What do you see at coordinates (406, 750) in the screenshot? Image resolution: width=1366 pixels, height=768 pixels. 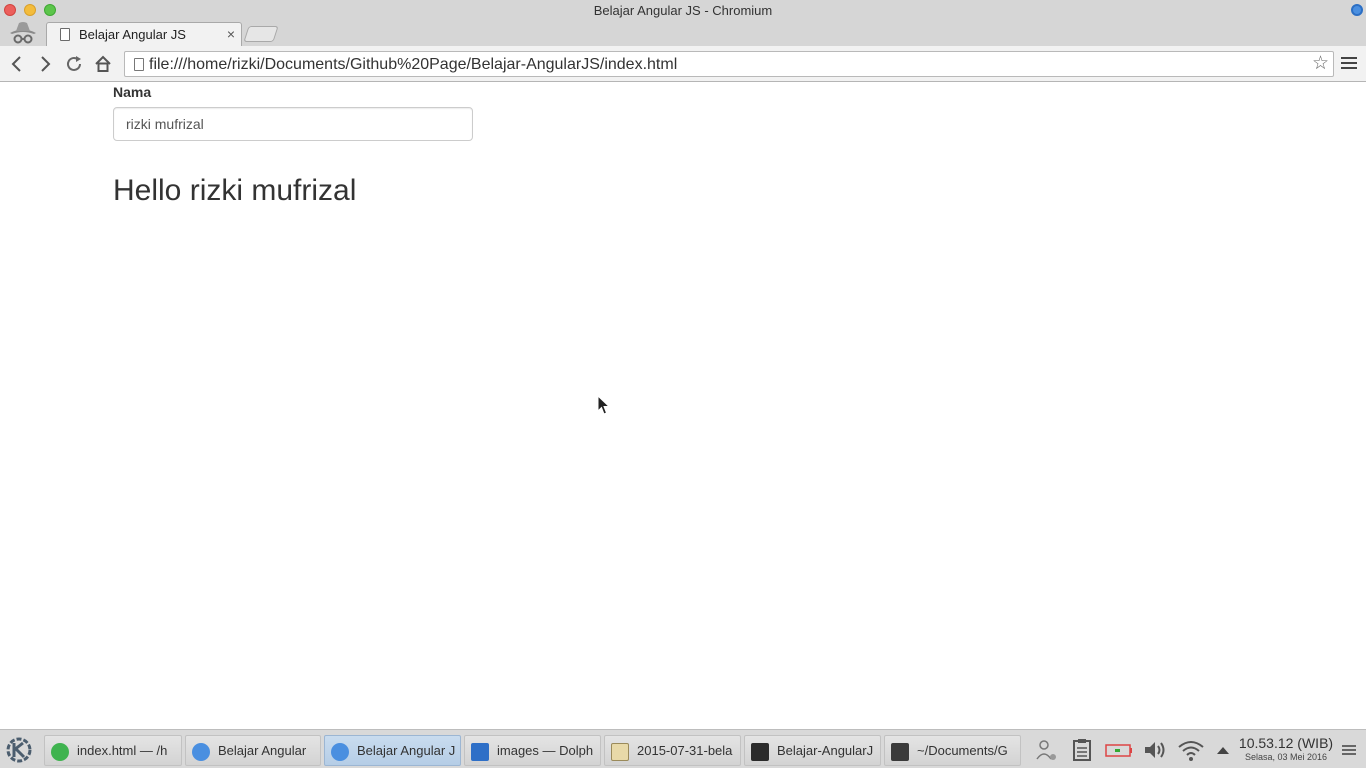 I see `task-label: Belajar Angular J` at bounding box center [406, 750].